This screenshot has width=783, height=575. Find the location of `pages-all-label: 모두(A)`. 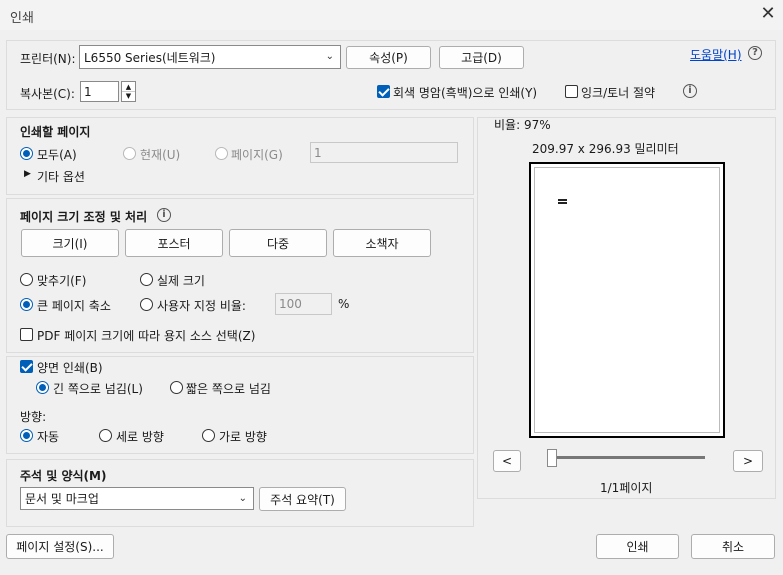

pages-all-label: 모두(A) is located at coordinates (57, 155).